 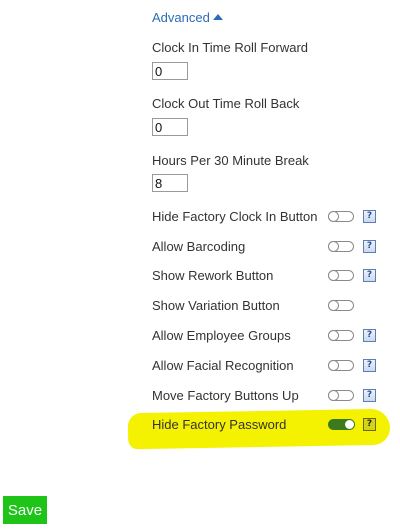 What do you see at coordinates (230, 160) in the screenshot?
I see `hours-per-break-label: Hours Per 30 Minute Break` at bounding box center [230, 160].